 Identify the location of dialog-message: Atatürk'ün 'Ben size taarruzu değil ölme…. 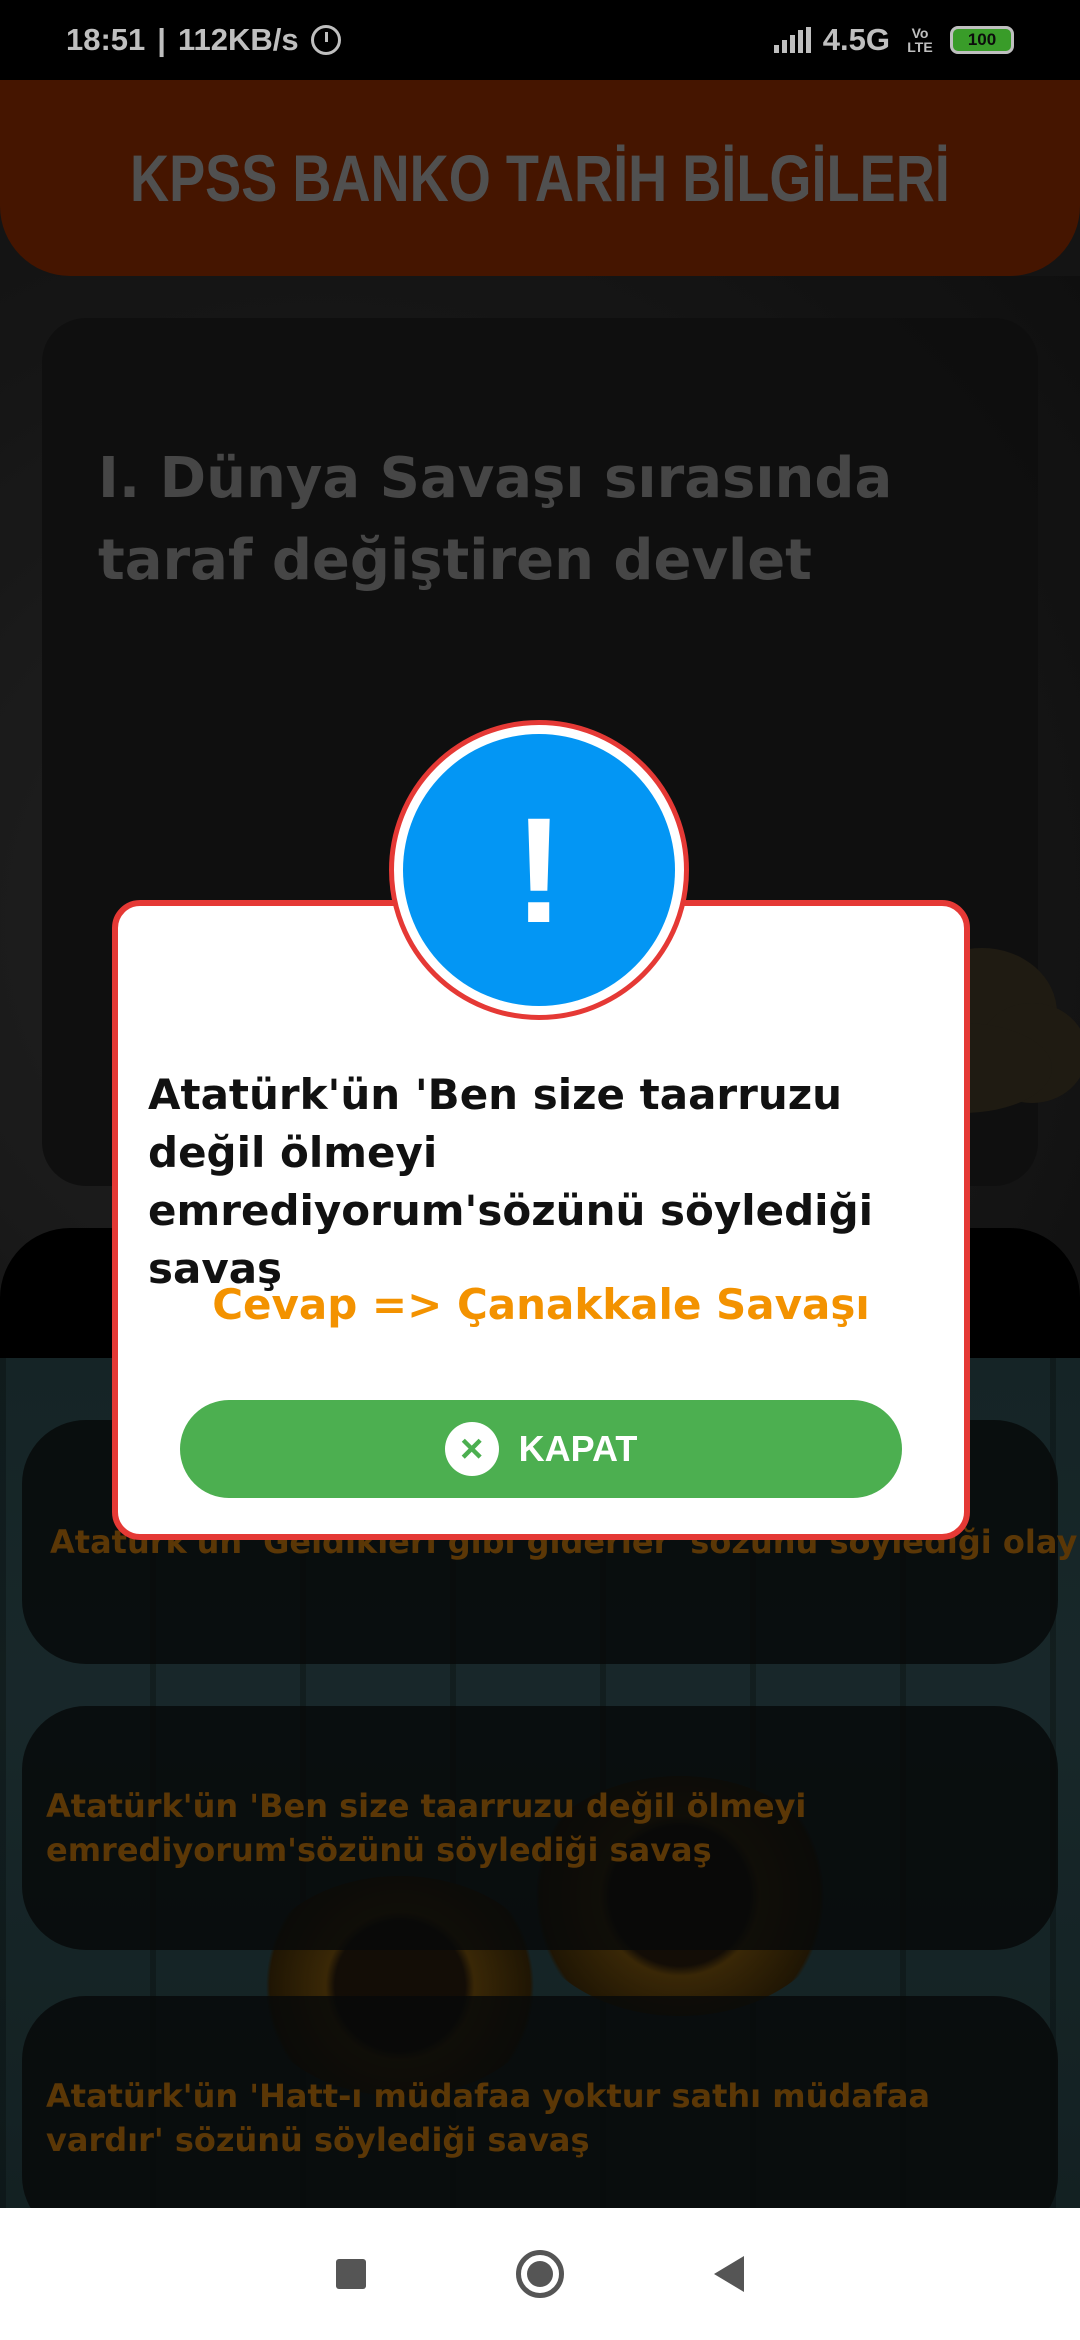
(511, 1181).